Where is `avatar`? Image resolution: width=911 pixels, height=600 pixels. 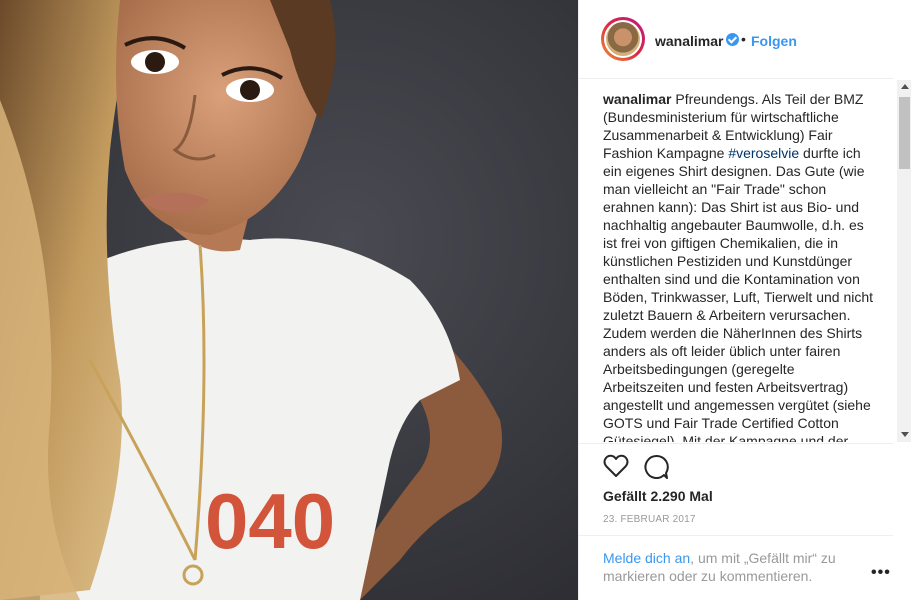
avatar is located at coordinates (623, 39).